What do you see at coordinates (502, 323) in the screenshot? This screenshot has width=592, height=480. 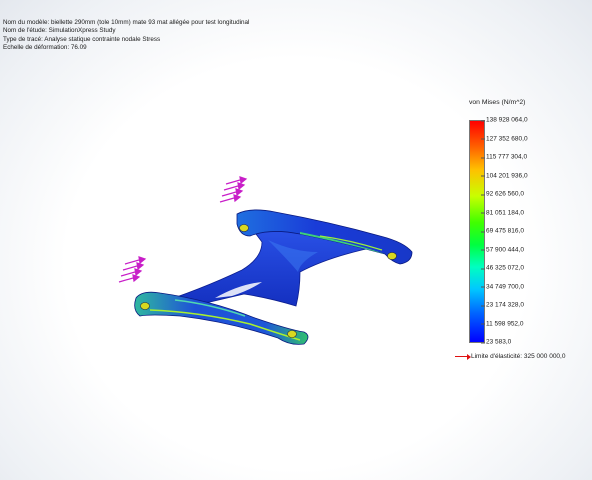 I see `legend-tick: 11 598 952,0` at bounding box center [502, 323].